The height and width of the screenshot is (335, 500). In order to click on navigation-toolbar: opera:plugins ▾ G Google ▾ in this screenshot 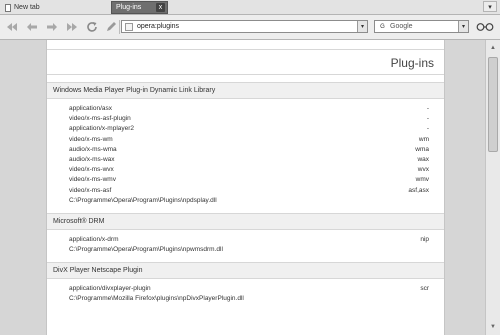, I will do `click(250, 27)`.